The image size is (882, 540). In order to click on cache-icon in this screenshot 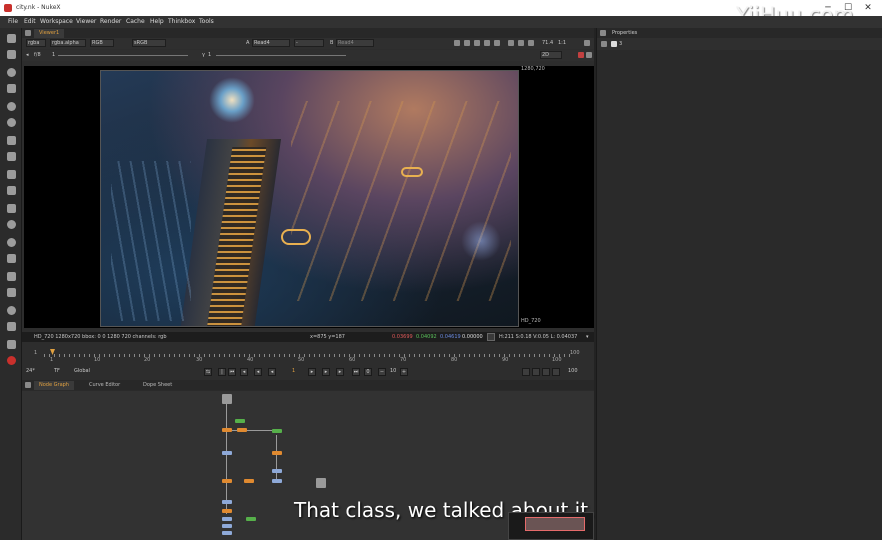, I will do `click(526, 372)`.